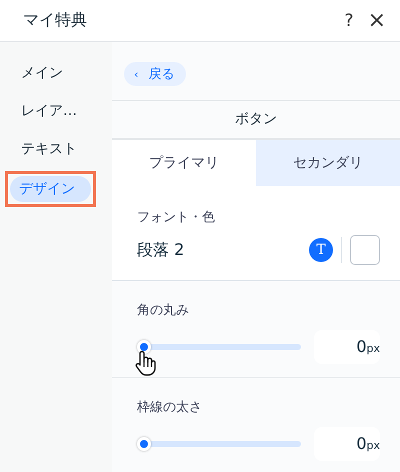 This screenshot has width=400, height=472. I want to click on font-style-value: 段落 2, so click(160, 250).